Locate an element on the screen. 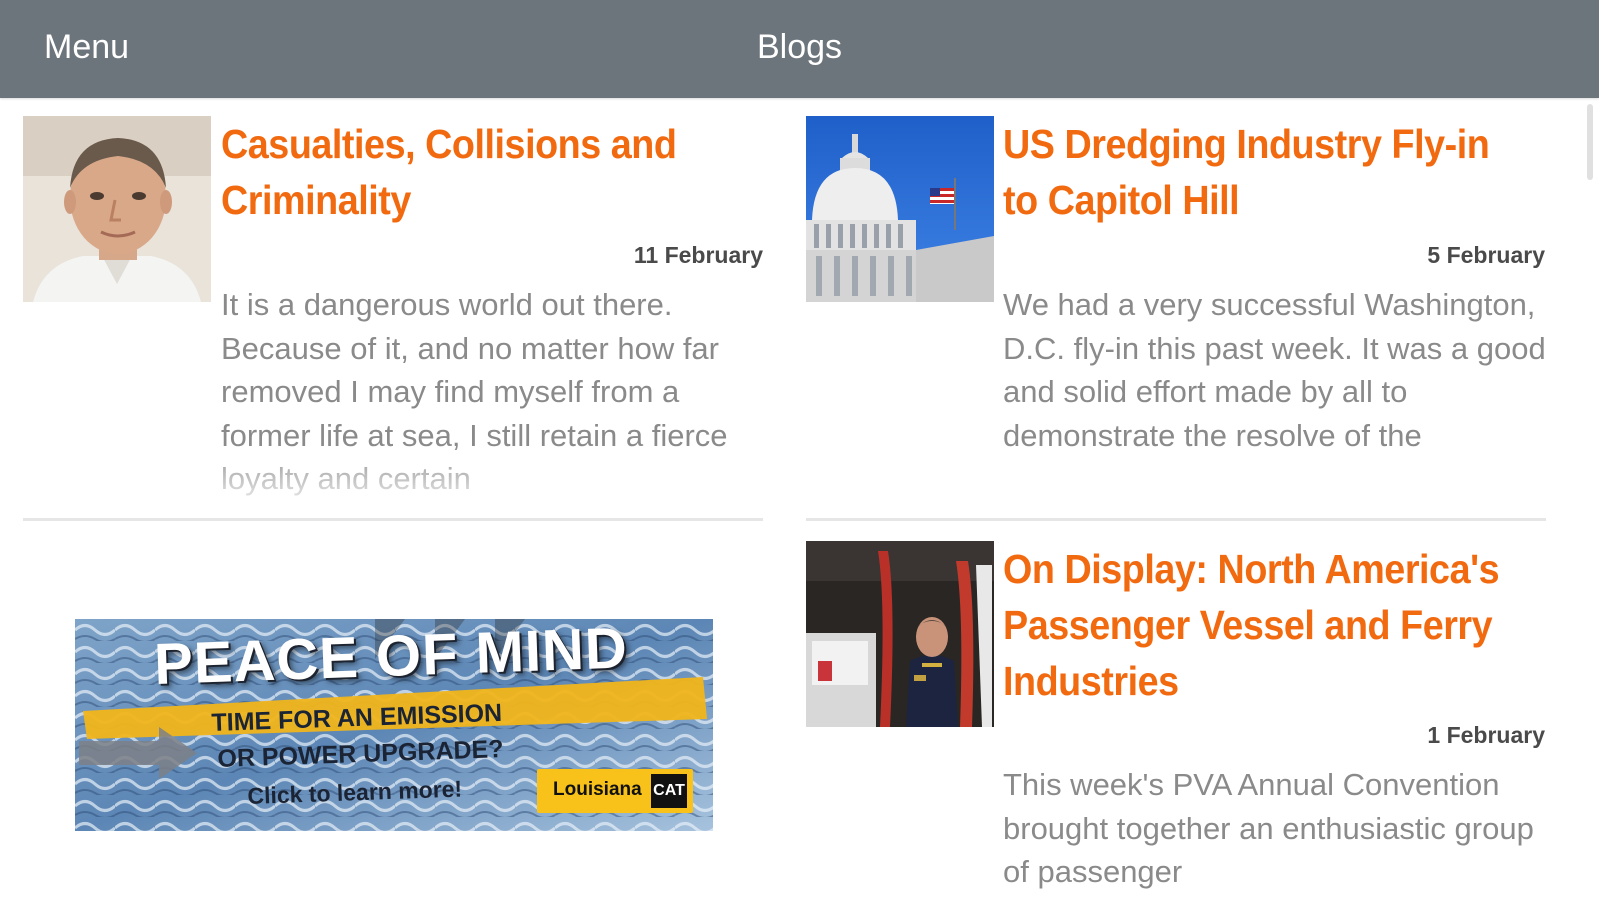 Image resolution: width=1599 pixels, height=900 pixels. arrow-right-icon is located at coordinates (138, 753).